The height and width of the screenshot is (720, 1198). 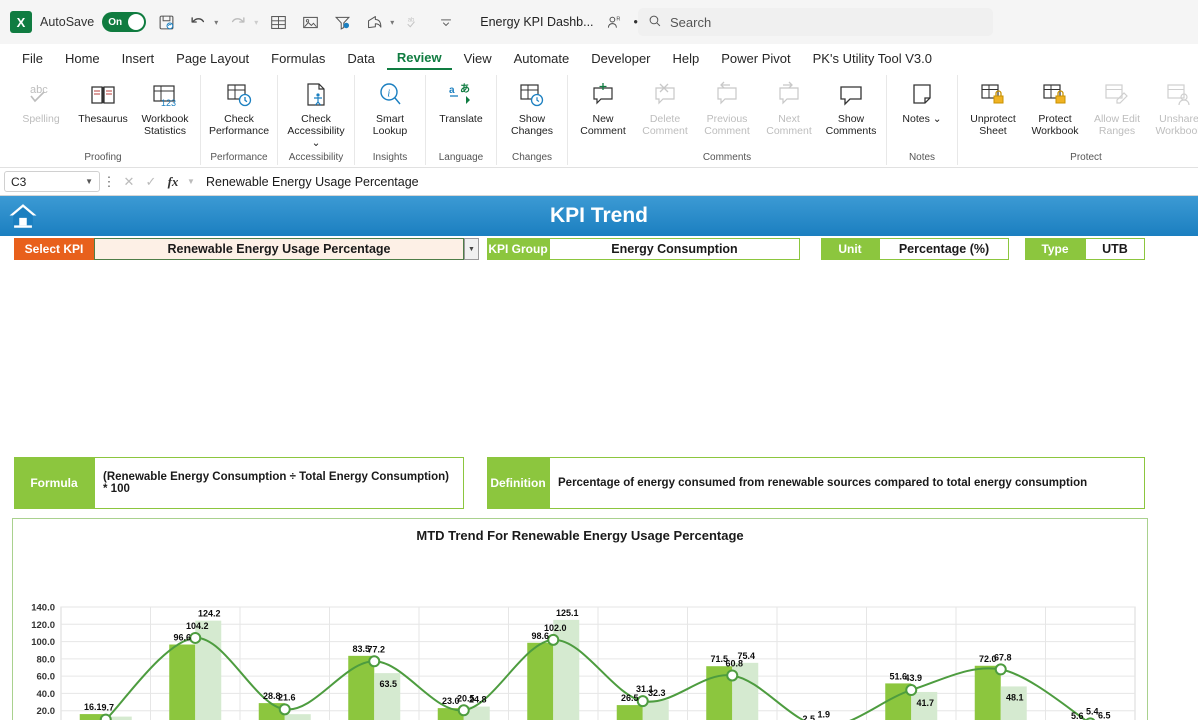 What do you see at coordinates (452, 90) in the screenshot?
I see `svg-text: a` at bounding box center [452, 90].